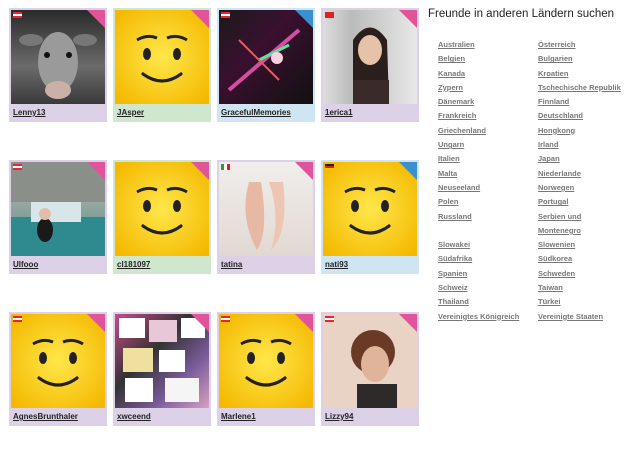 This screenshot has width=624, height=462. What do you see at coordinates (581, 259) in the screenshot?
I see `country-link: Südkorea` at bounding box center [581, 259].